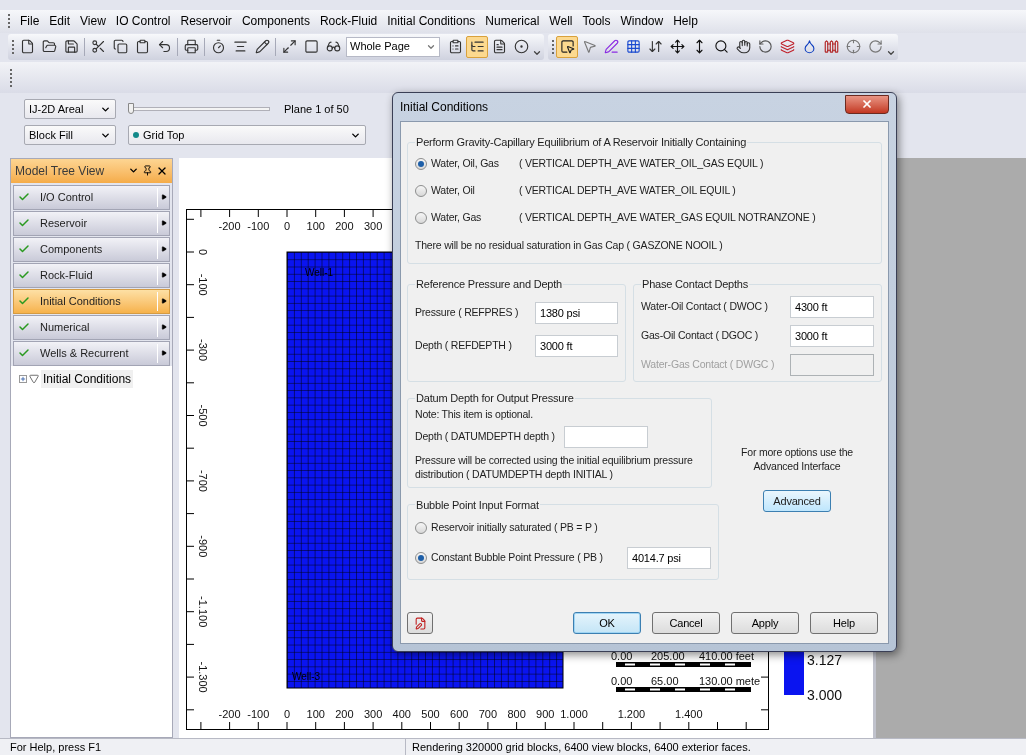 Image resolution: width=1026 pixels, height=755 pixels. Describe the element at coordinates (457, 218) in the screenshot. I see `radio-label: Water, Gas` at that location.